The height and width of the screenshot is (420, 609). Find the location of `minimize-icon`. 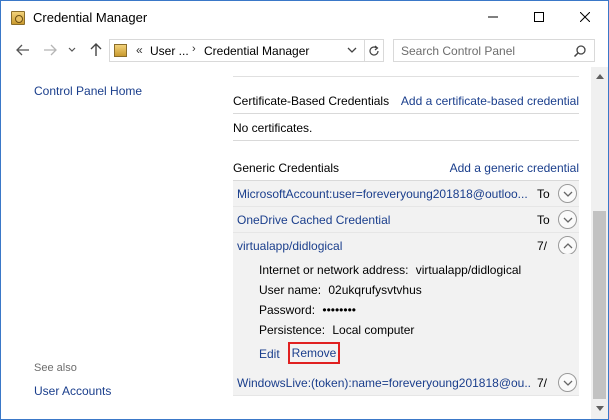

minimize-icon is located at coordinates (493, 17).